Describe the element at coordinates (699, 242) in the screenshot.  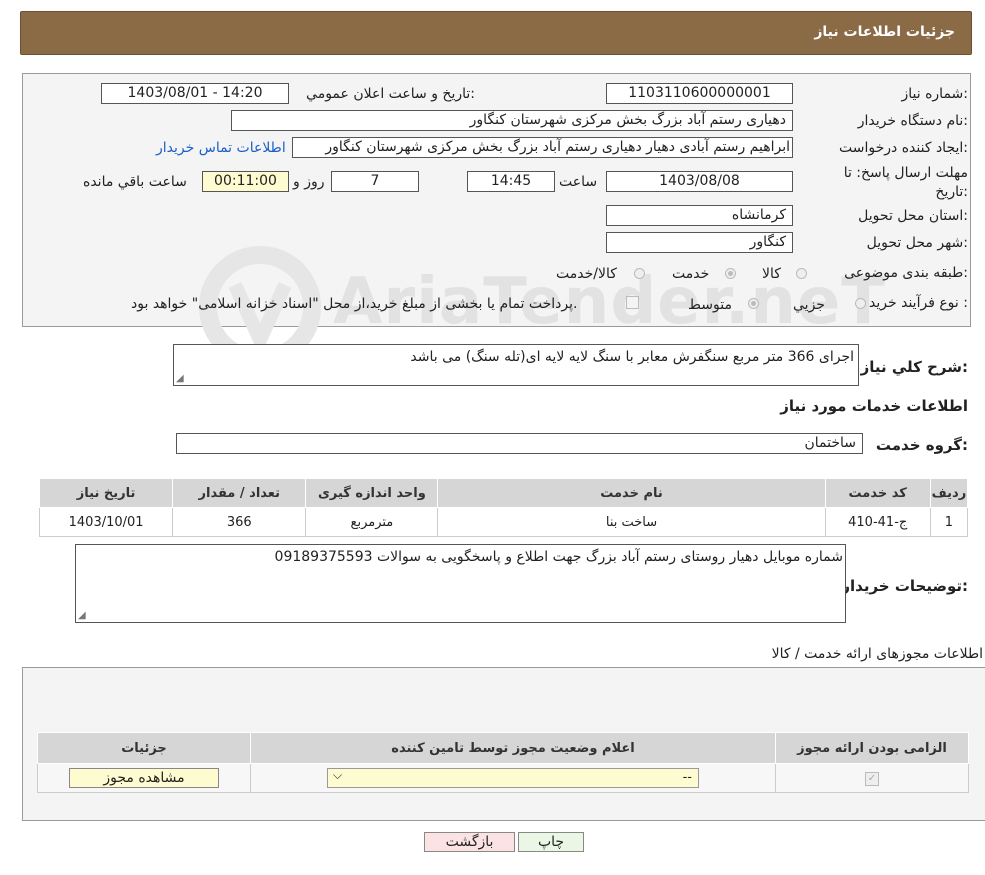
I see `city-field: کنگاور` at that location.